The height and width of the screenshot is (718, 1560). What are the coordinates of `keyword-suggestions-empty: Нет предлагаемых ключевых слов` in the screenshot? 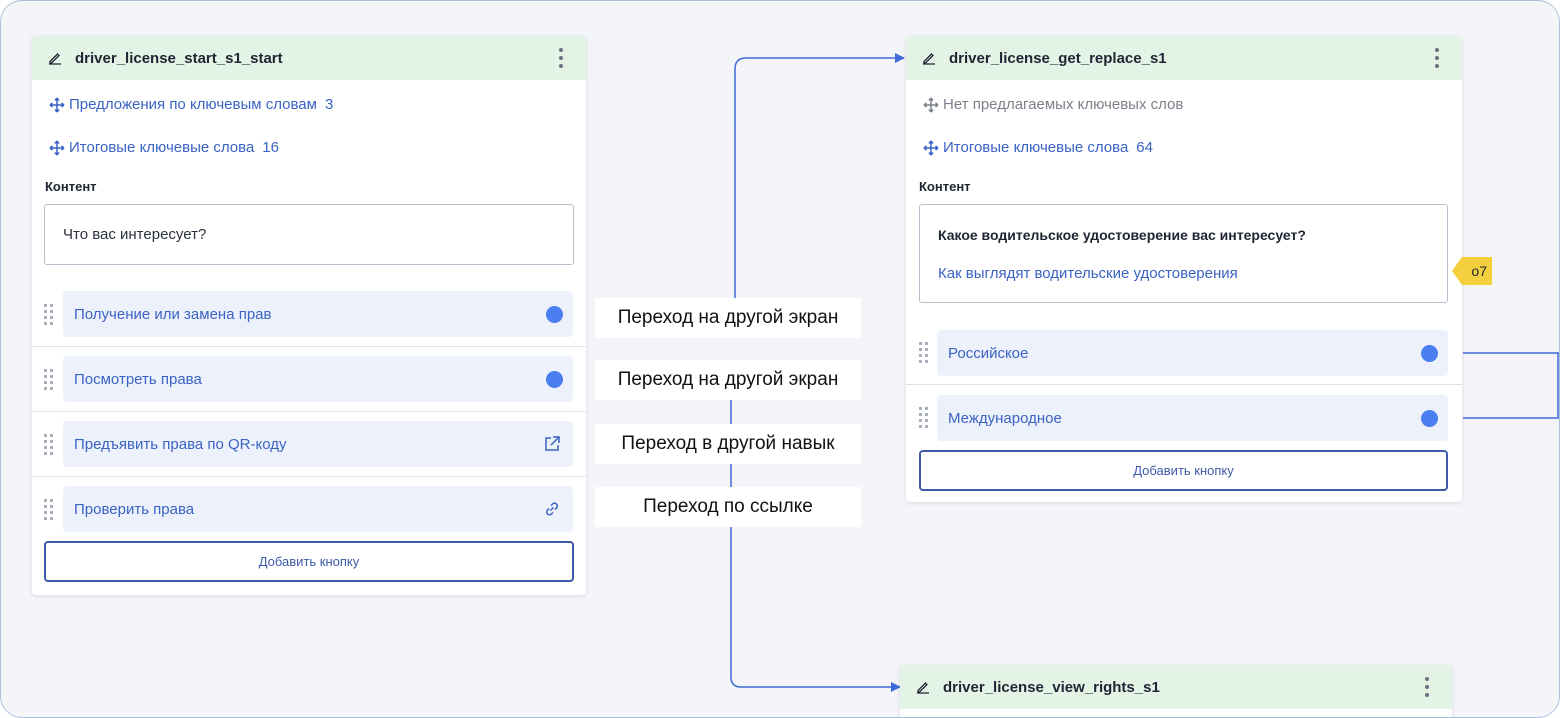 It's located at (1053, 104).